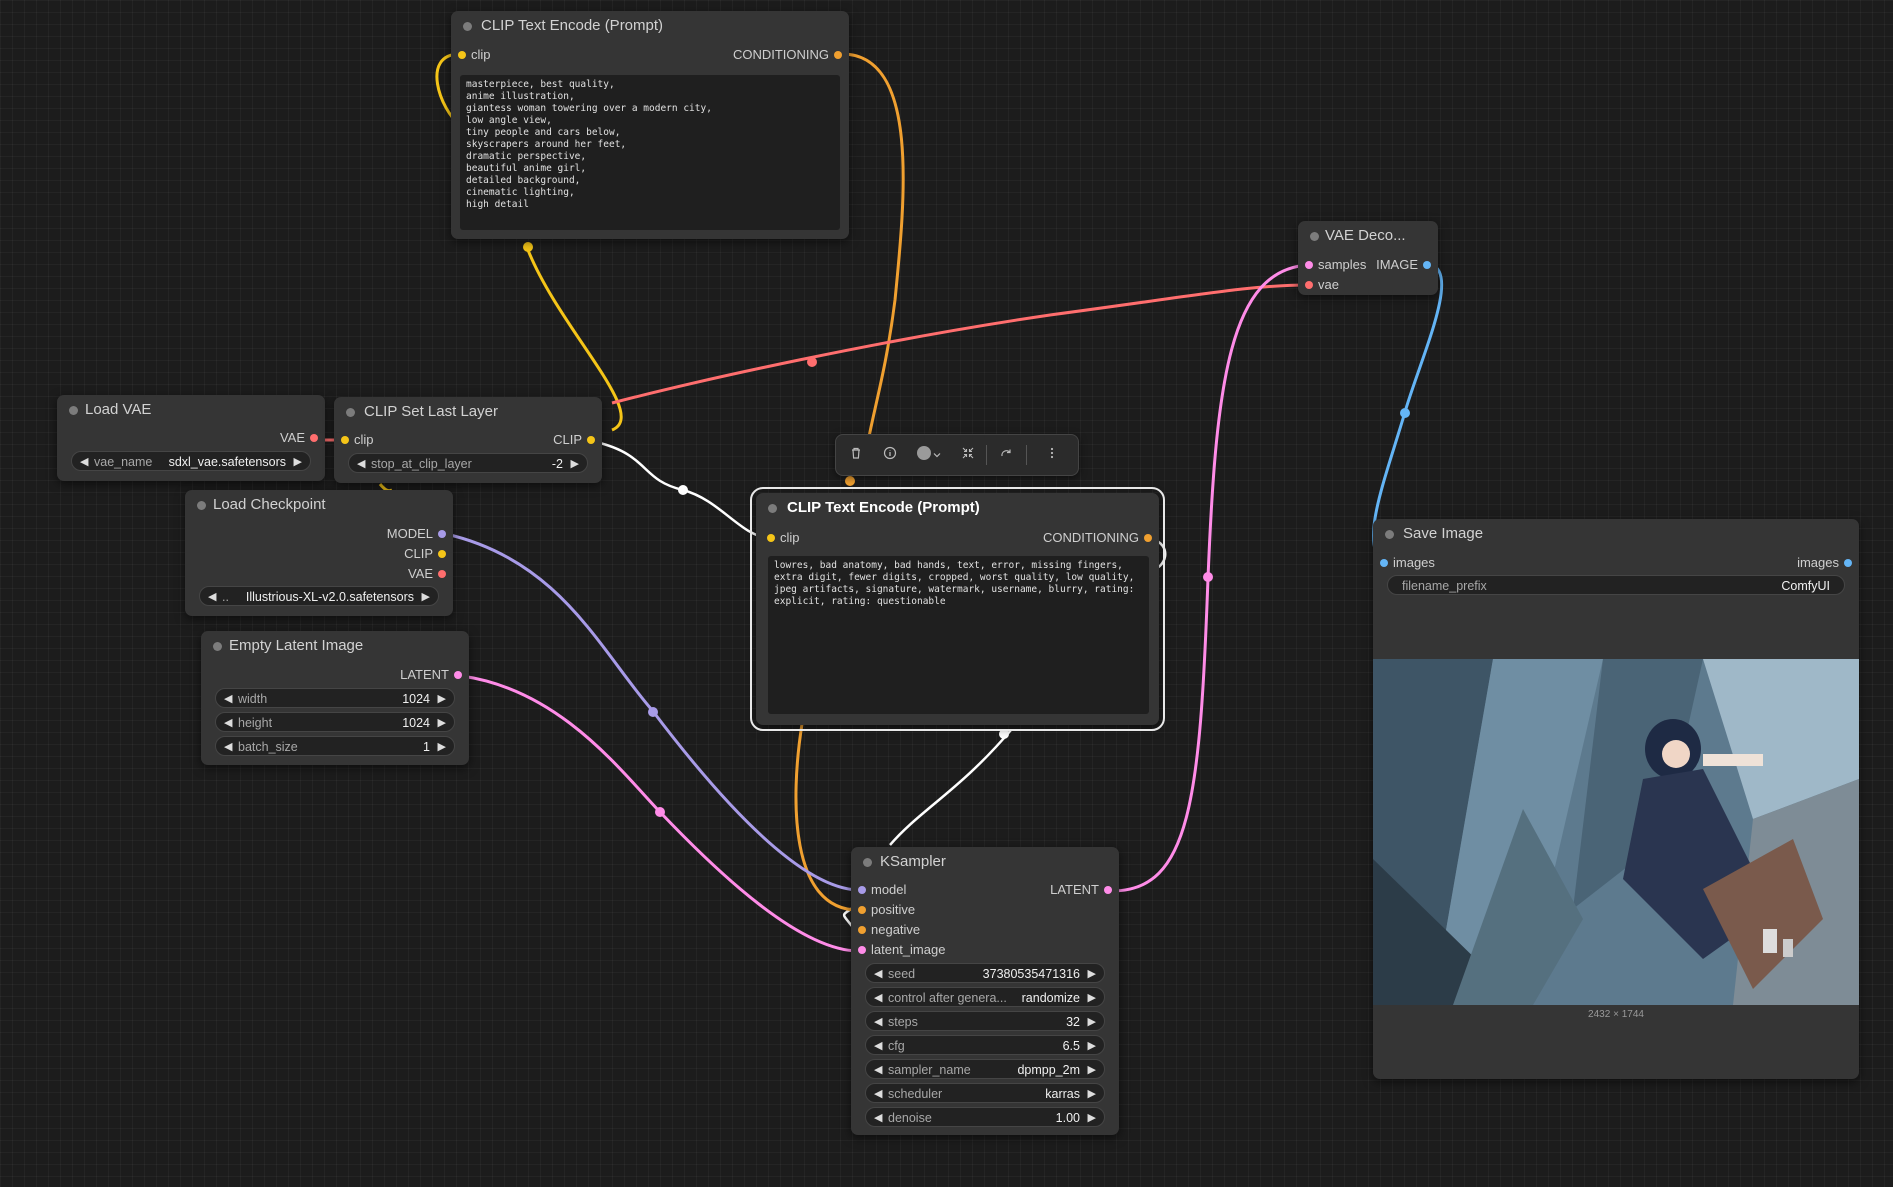 The height and width of the screenshot is (1187, 1893). I want to click on node-title: Load Checkpoint, so click(319, 505).